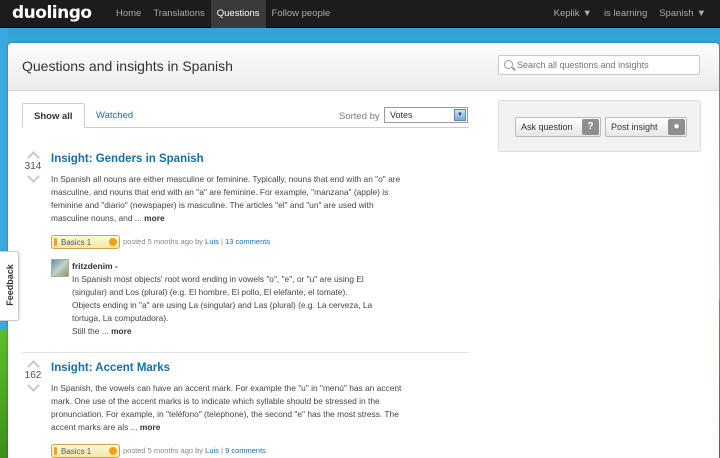 The height and width of the screenshot is (458, 720). I want to click on user-menu: Keplik ▼, so click(573, 14).